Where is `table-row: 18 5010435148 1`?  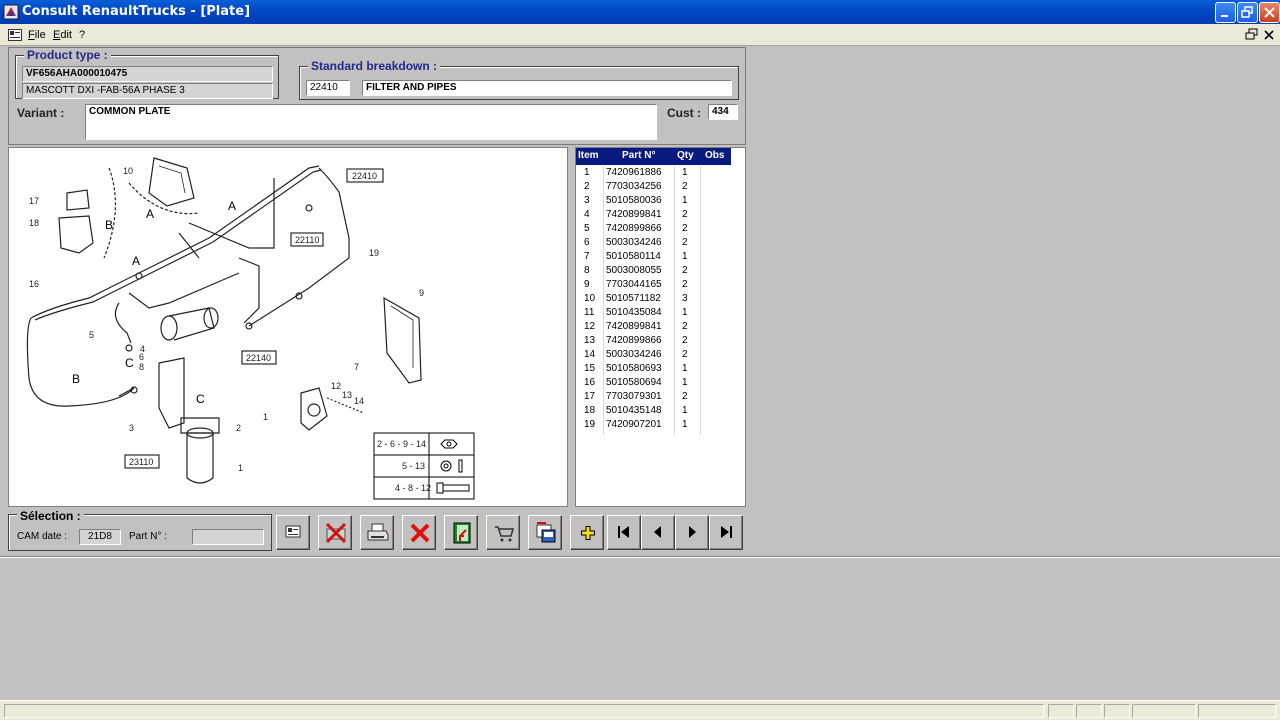
table-row: 18 5010435148 1 is located at coordinates (653, 411).